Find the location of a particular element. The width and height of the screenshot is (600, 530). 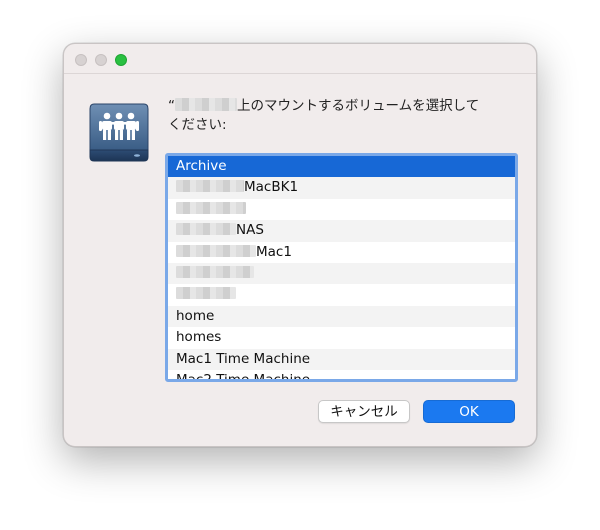

volume-list-item: NAS is located at coordinates (341, 231).